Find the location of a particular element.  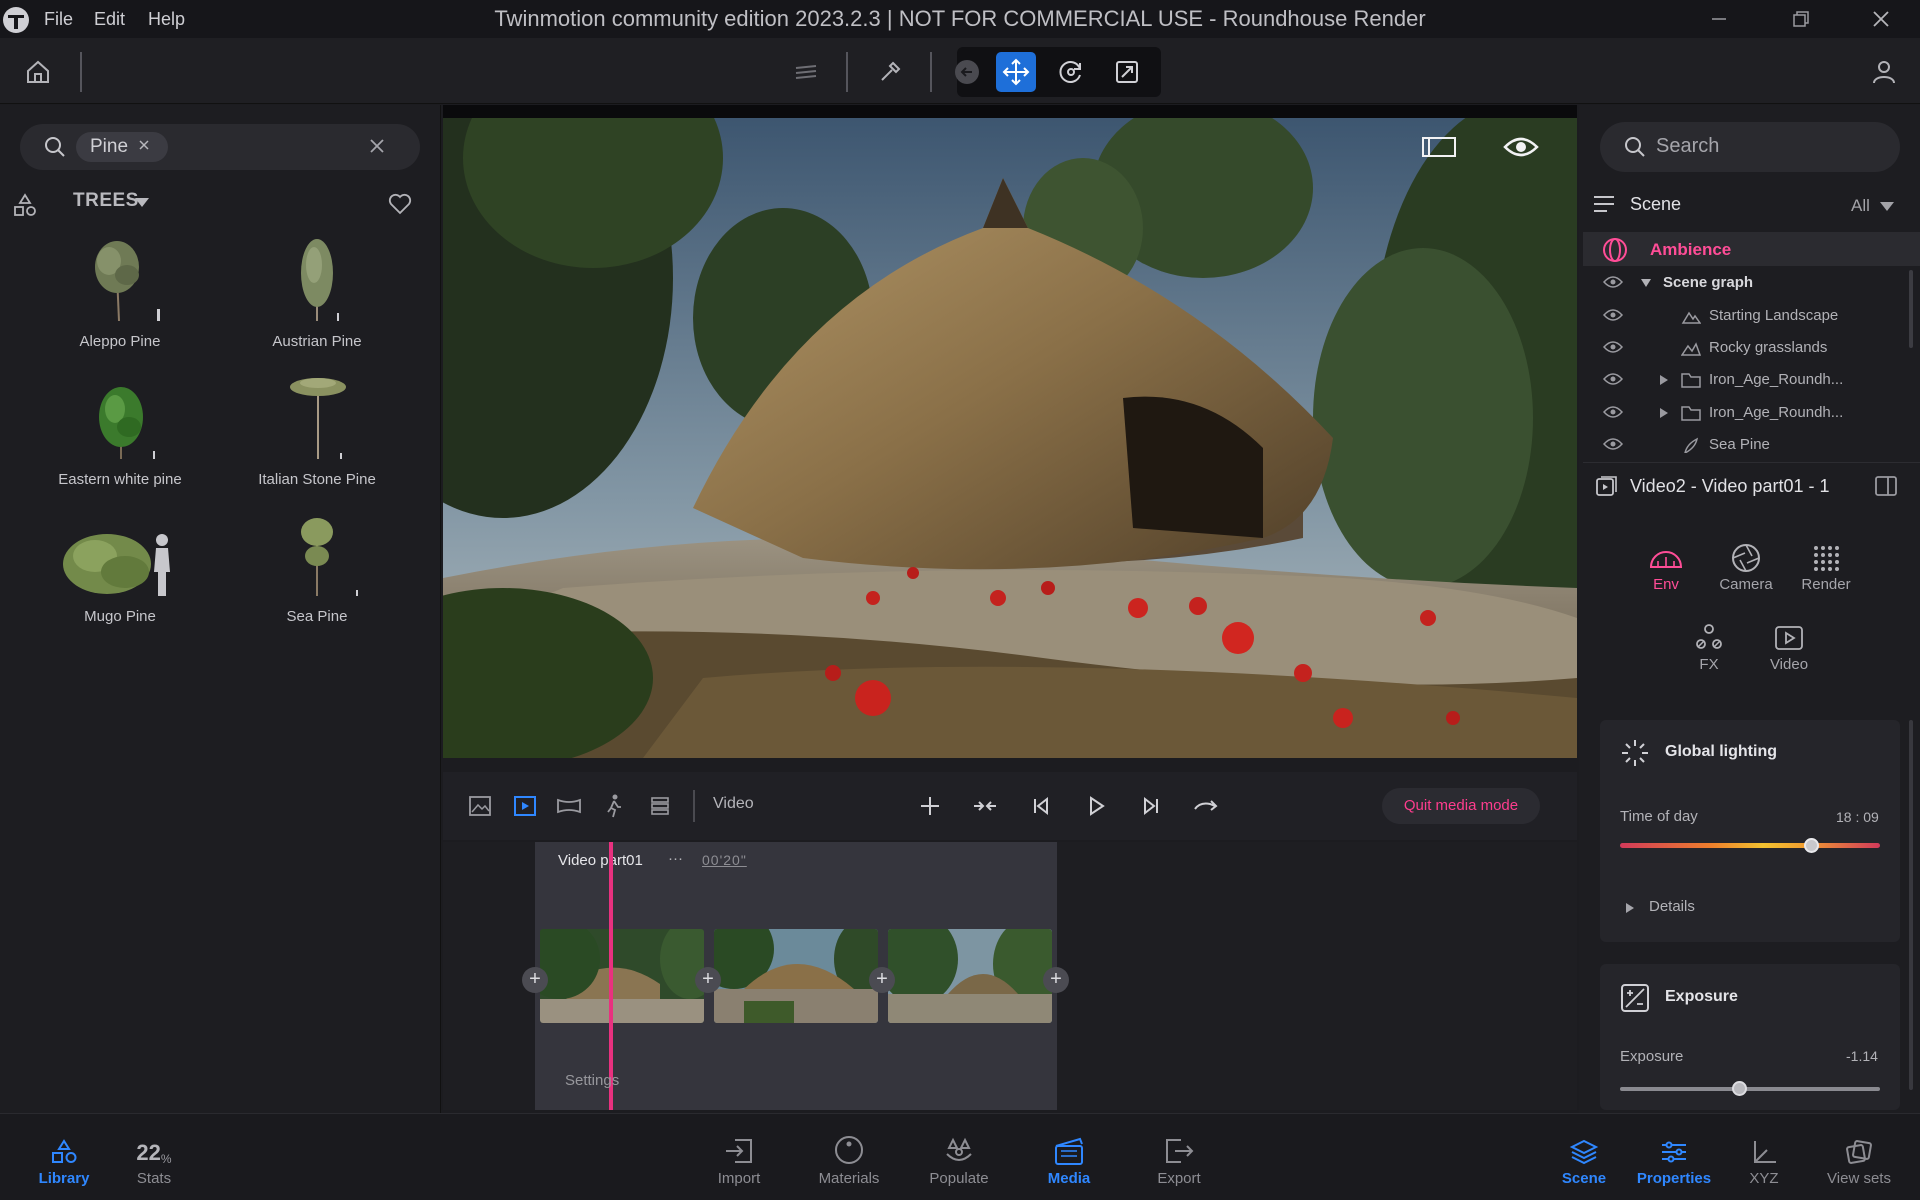

add-shot-icon is located at coordinates (930, 806).